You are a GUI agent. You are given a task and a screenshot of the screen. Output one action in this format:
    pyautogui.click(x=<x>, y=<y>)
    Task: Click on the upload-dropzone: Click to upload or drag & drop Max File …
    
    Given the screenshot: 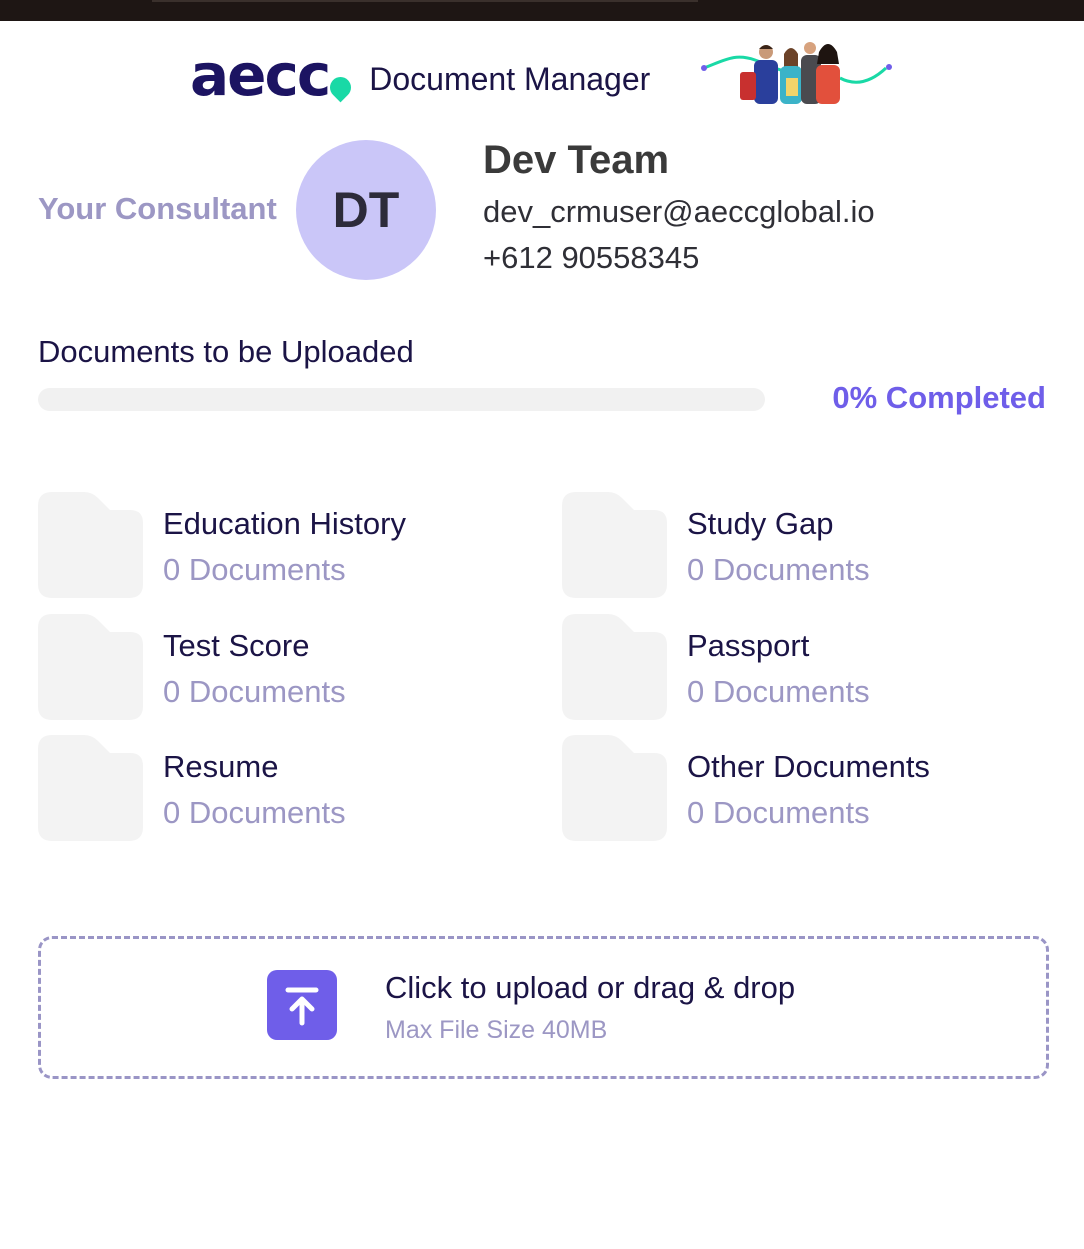 What is the action you would take?
    pyautogui.click(x=543, y=1007)
    